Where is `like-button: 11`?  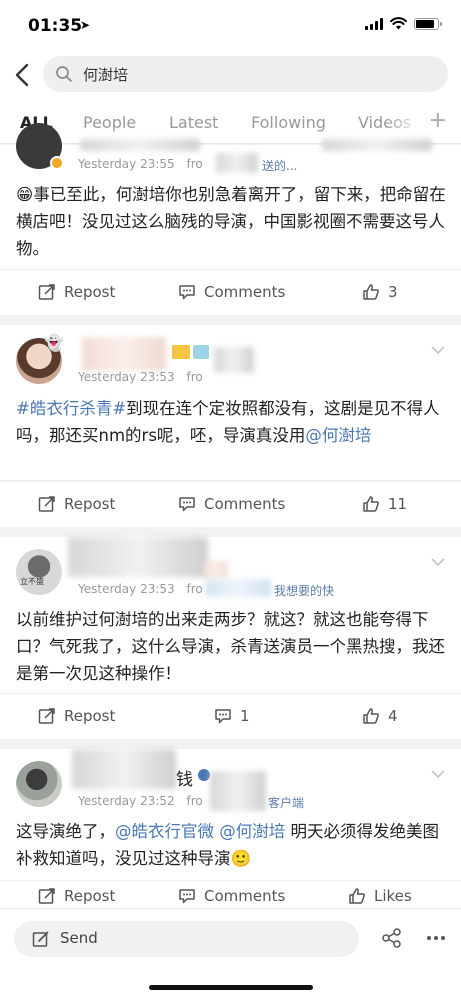
like-button: 11 is located at coordinates (384, 504).